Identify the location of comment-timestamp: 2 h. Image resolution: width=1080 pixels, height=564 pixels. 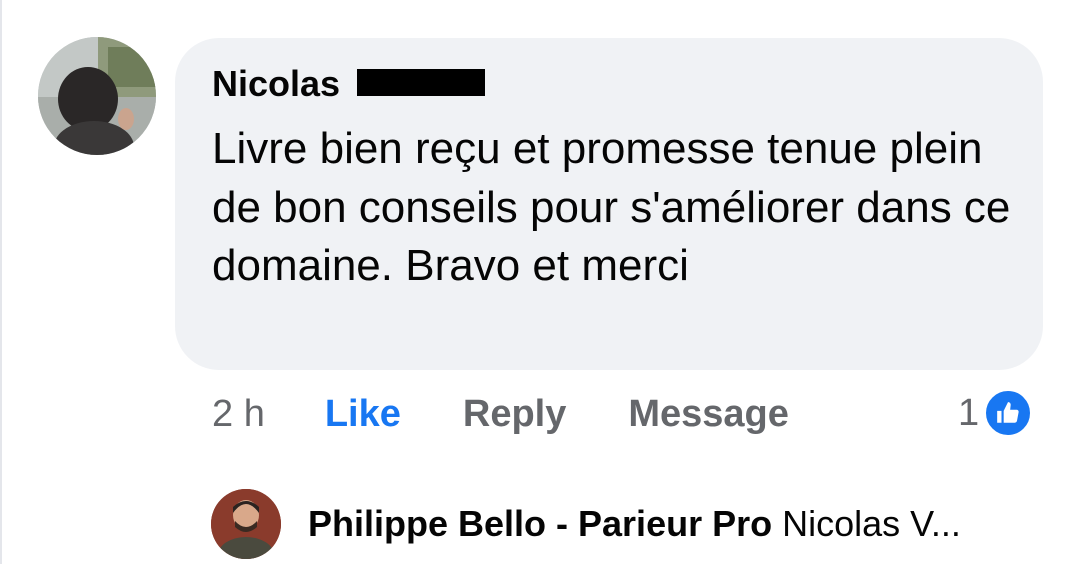
(238, 414).